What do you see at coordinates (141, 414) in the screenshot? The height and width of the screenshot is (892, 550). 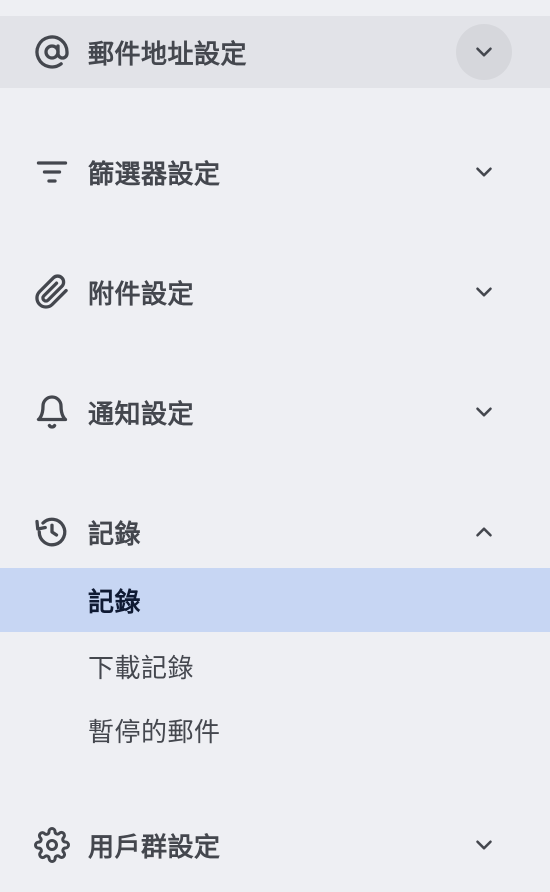 I see `section-label: 通知設定` at bounding box center [141, 414].